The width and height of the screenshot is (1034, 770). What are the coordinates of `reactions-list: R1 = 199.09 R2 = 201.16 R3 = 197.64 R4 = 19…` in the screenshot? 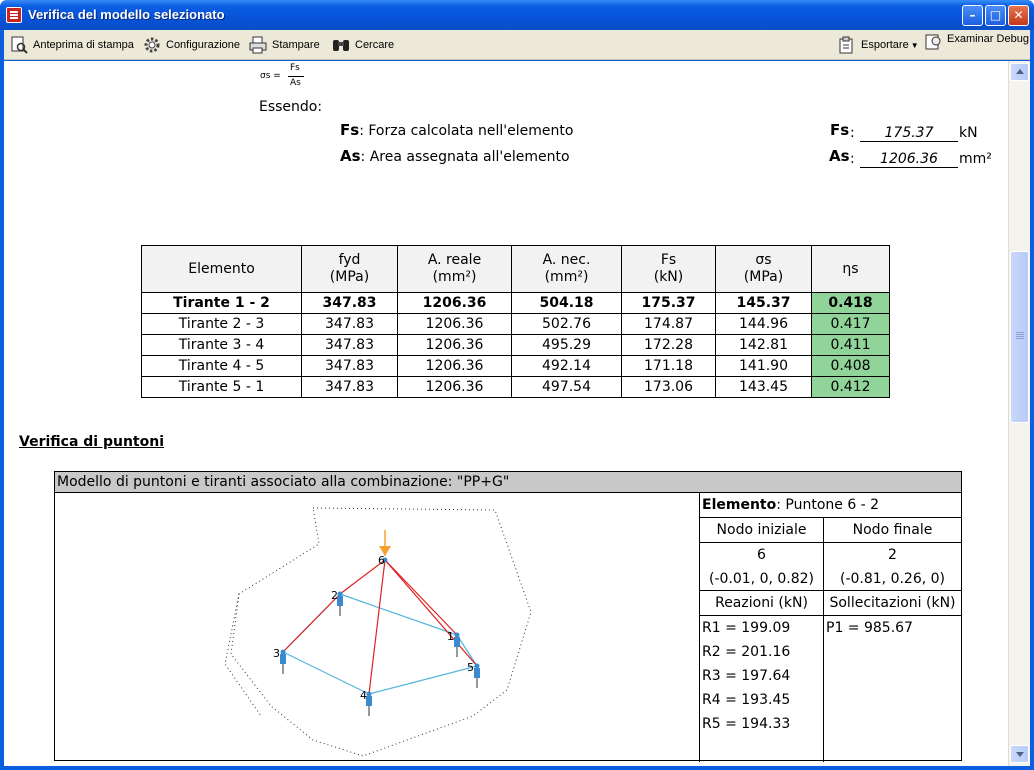 It's located at (762, 689).